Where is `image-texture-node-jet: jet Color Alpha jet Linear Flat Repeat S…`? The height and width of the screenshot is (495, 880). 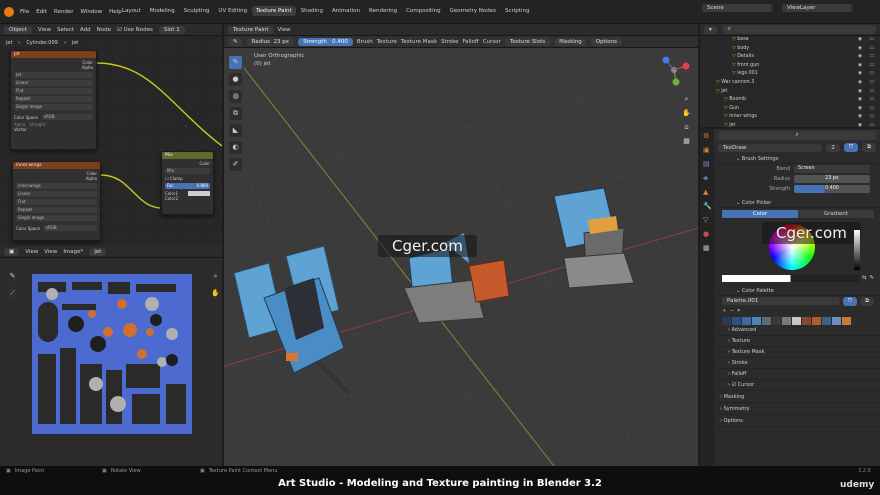
image-texture-node-jet: jet Color Alpha jet Linear Flat Repeat S… is located at coordinates (53, 100).